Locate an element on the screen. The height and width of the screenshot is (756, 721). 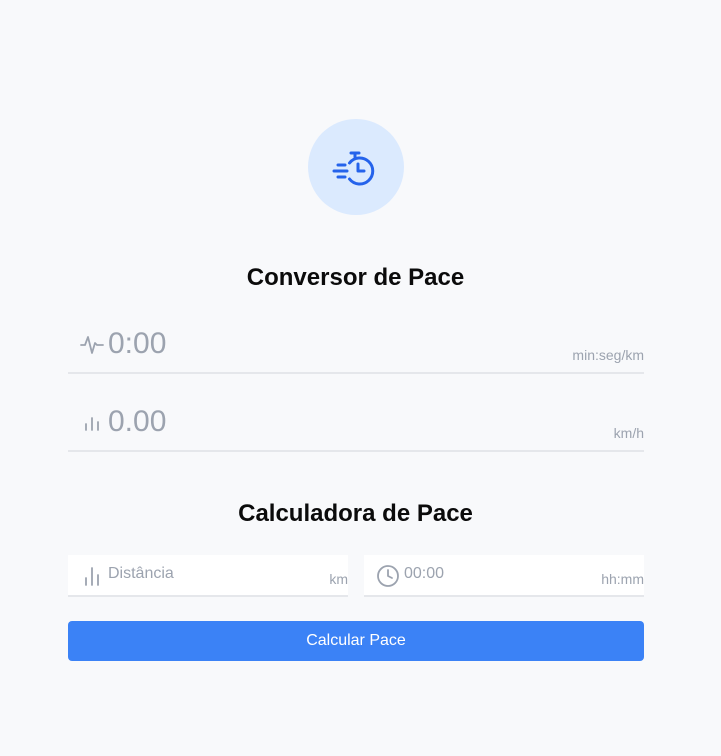
time-field: hh:mm is located at coordinates (504, 576).